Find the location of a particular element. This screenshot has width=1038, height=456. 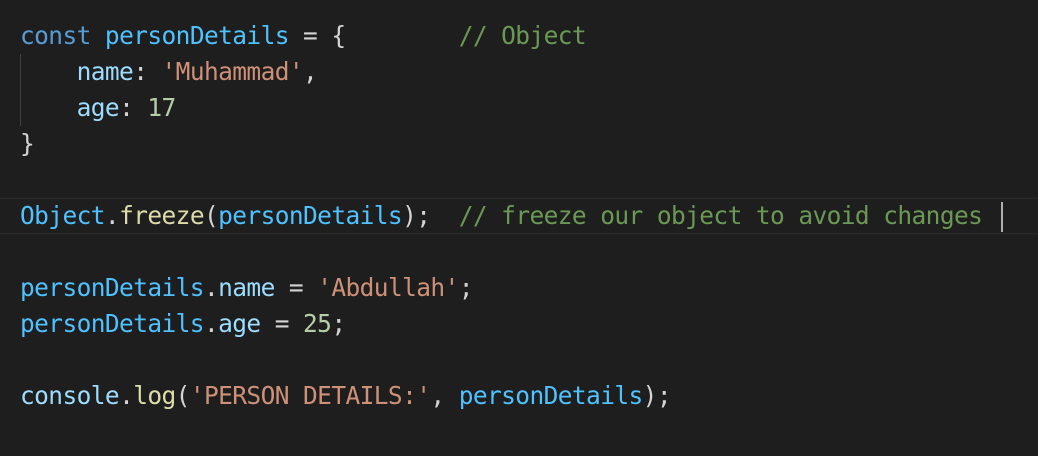

assign-brace: = { is located at coordinates (317, 35).